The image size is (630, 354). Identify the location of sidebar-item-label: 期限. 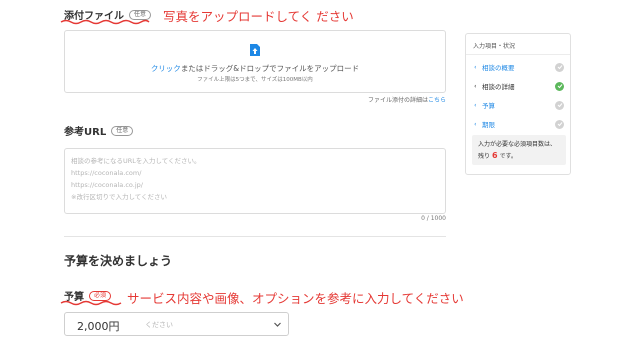
(488, 125).